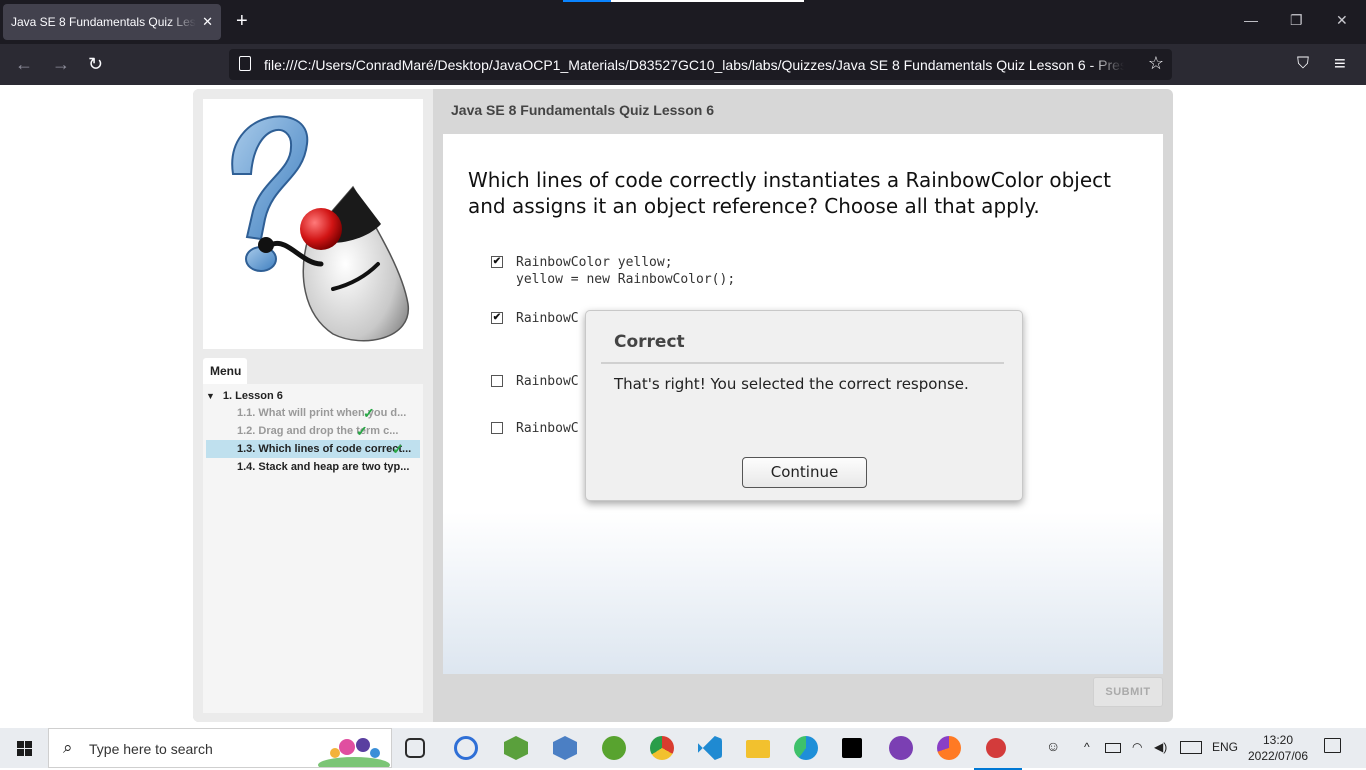  What do you see at coordinates (1225, 747) in the screenshot?
I see `language-indicator: ENG` at bounding box center [1225, 747].